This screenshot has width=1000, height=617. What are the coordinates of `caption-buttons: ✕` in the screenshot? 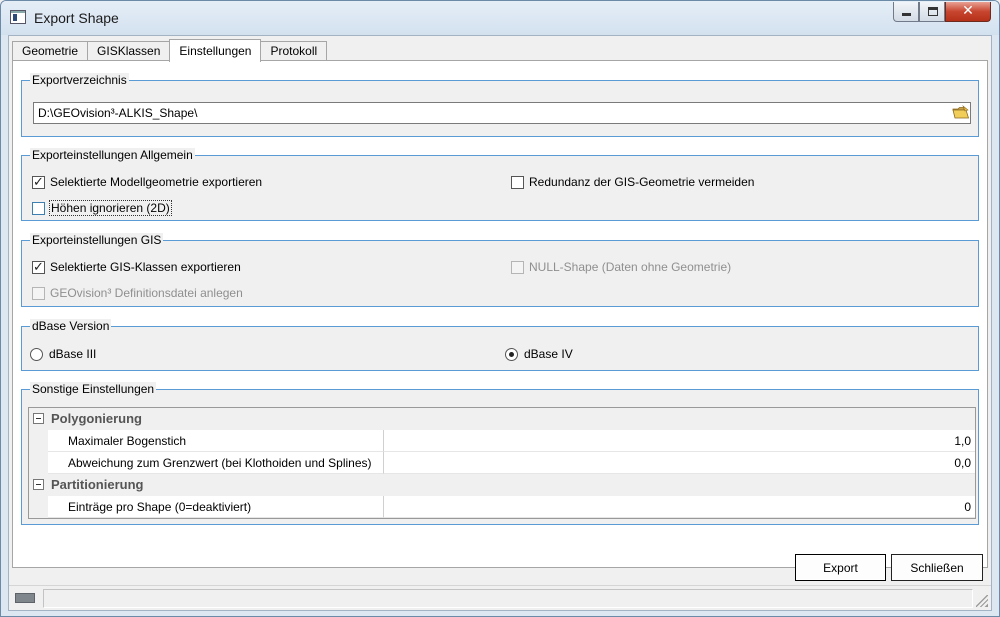 It's located at (942, 13).